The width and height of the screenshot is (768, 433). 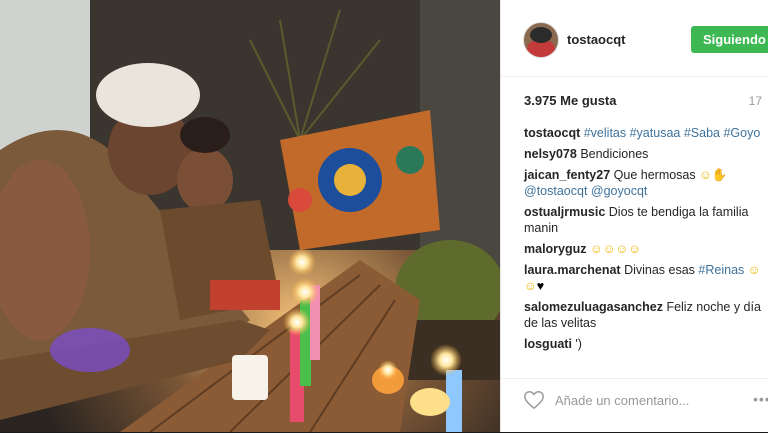 I want to click on hashtag-link: #velitas, so click(x=605, y=133).